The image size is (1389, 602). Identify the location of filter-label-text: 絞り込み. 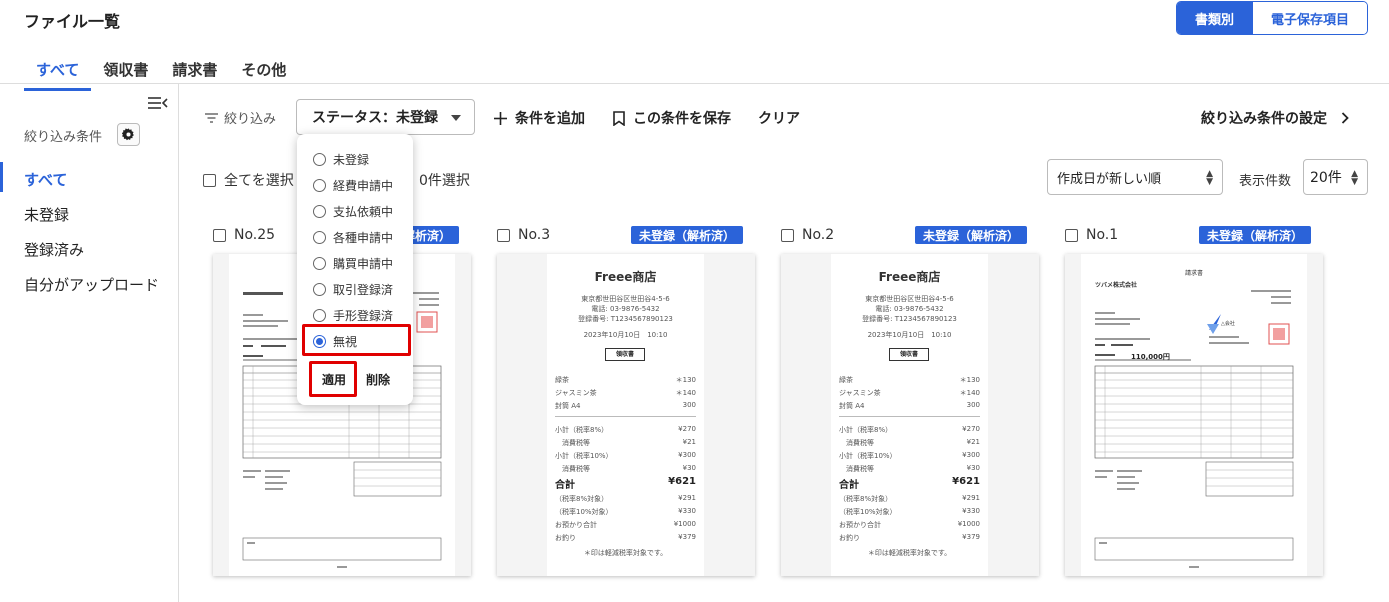
(250, 119).